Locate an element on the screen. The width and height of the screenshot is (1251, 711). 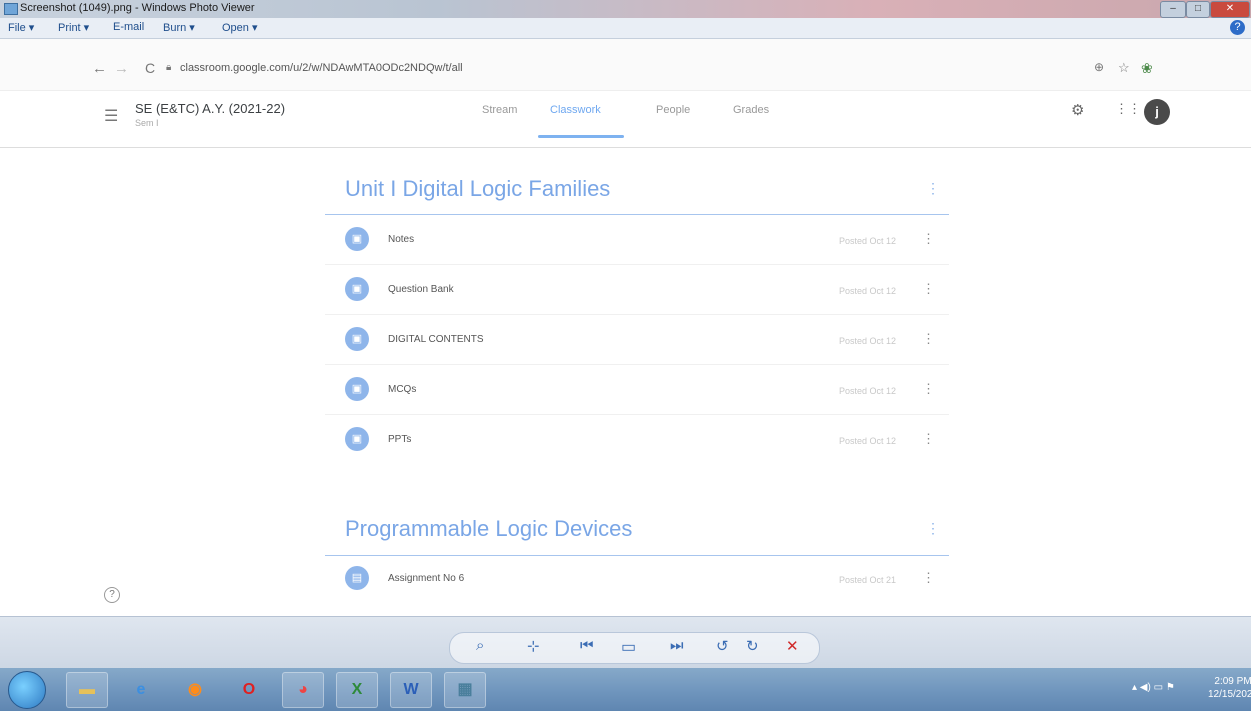
media-player-icon: ◉ is located at coordinates (195, 690).